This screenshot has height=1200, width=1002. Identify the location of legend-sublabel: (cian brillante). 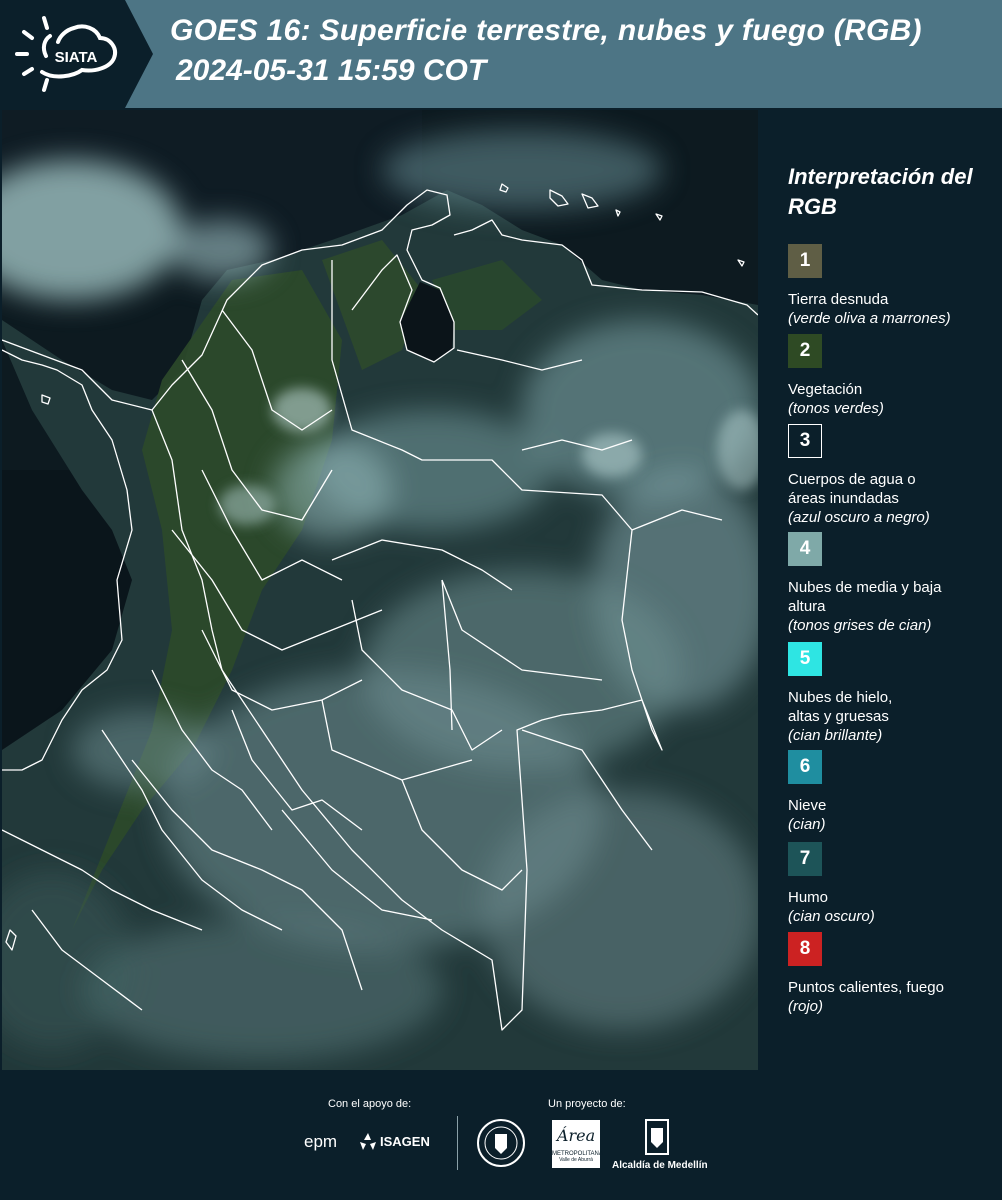
(835, 735).